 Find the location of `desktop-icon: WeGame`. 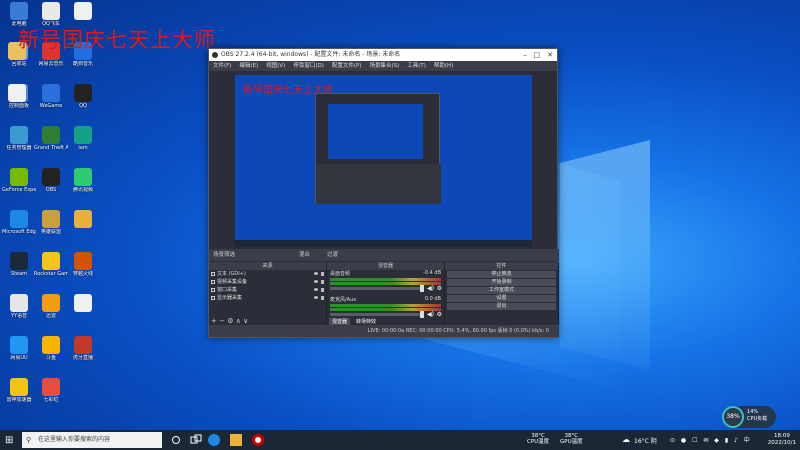

desktop-icon: WeGame is located at coordinates (51, 102).